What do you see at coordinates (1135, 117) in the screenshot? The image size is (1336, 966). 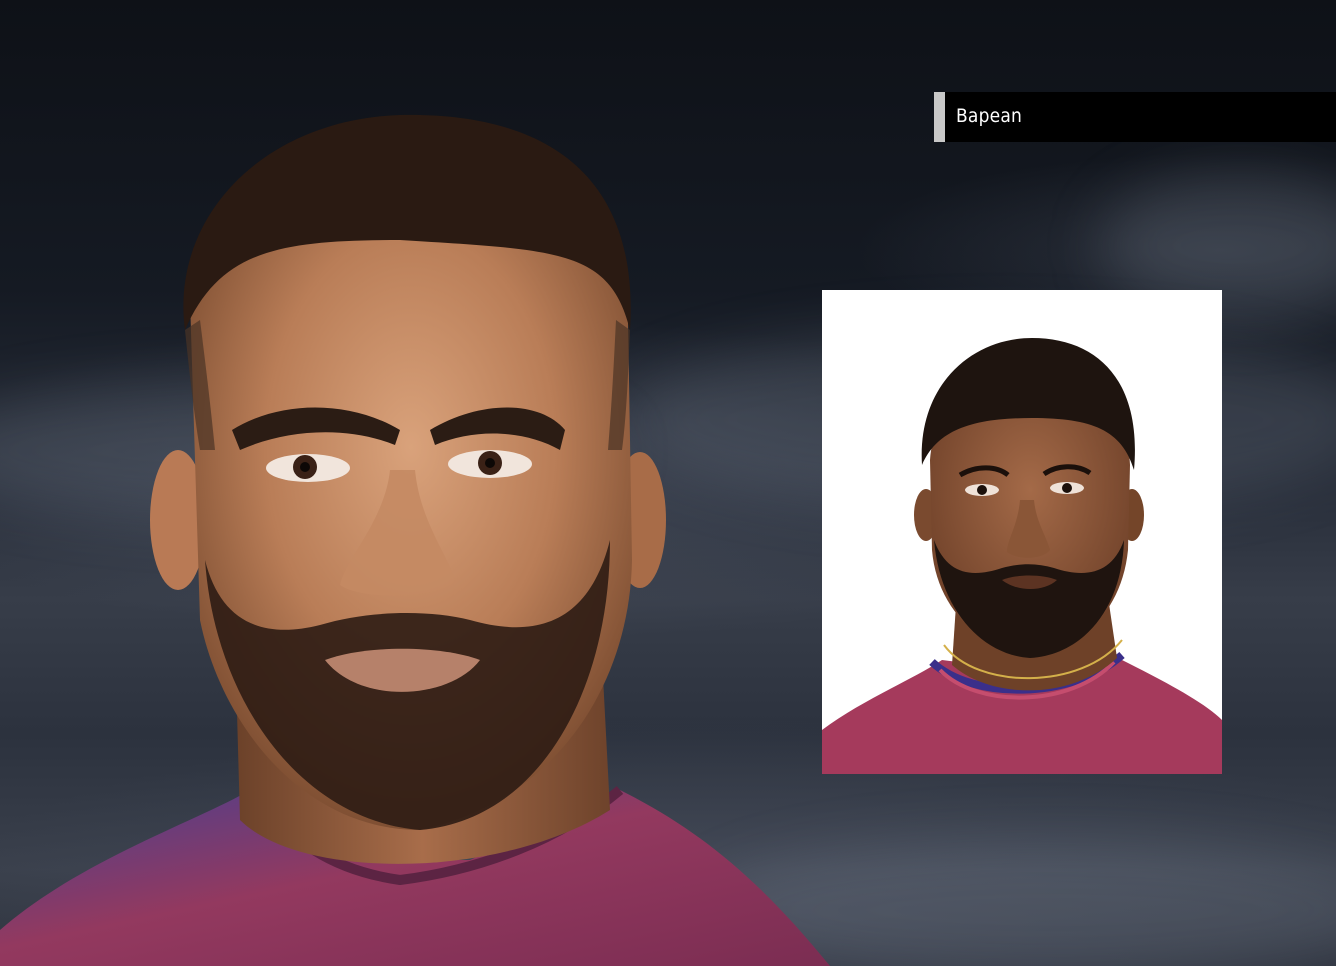 I see `player-name-banner: Bapean` at bounding box center [1135, 117].